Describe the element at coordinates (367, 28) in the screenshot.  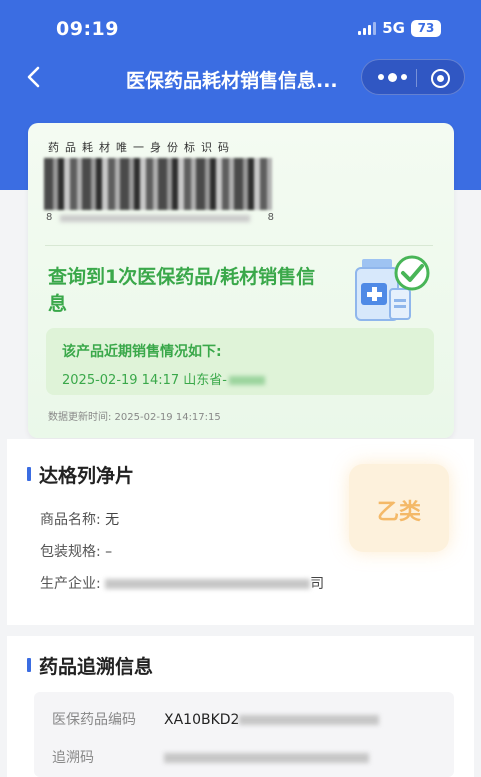
I see `signal-icon` at that location.